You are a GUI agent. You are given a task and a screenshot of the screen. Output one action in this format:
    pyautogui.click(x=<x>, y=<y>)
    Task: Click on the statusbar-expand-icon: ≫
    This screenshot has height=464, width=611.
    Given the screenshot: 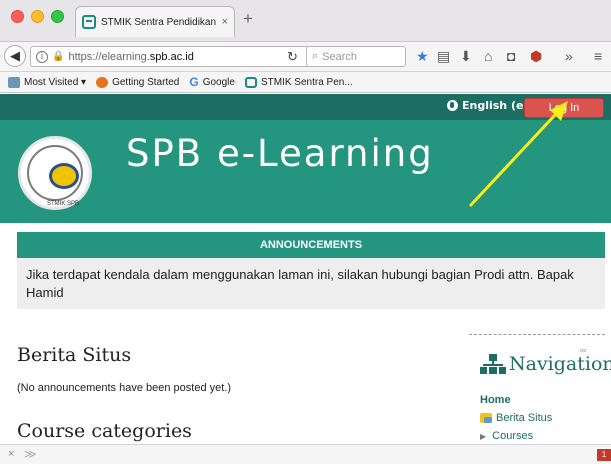 What is the action you would take?
    pyautogui.click(x=30, y=454)
    